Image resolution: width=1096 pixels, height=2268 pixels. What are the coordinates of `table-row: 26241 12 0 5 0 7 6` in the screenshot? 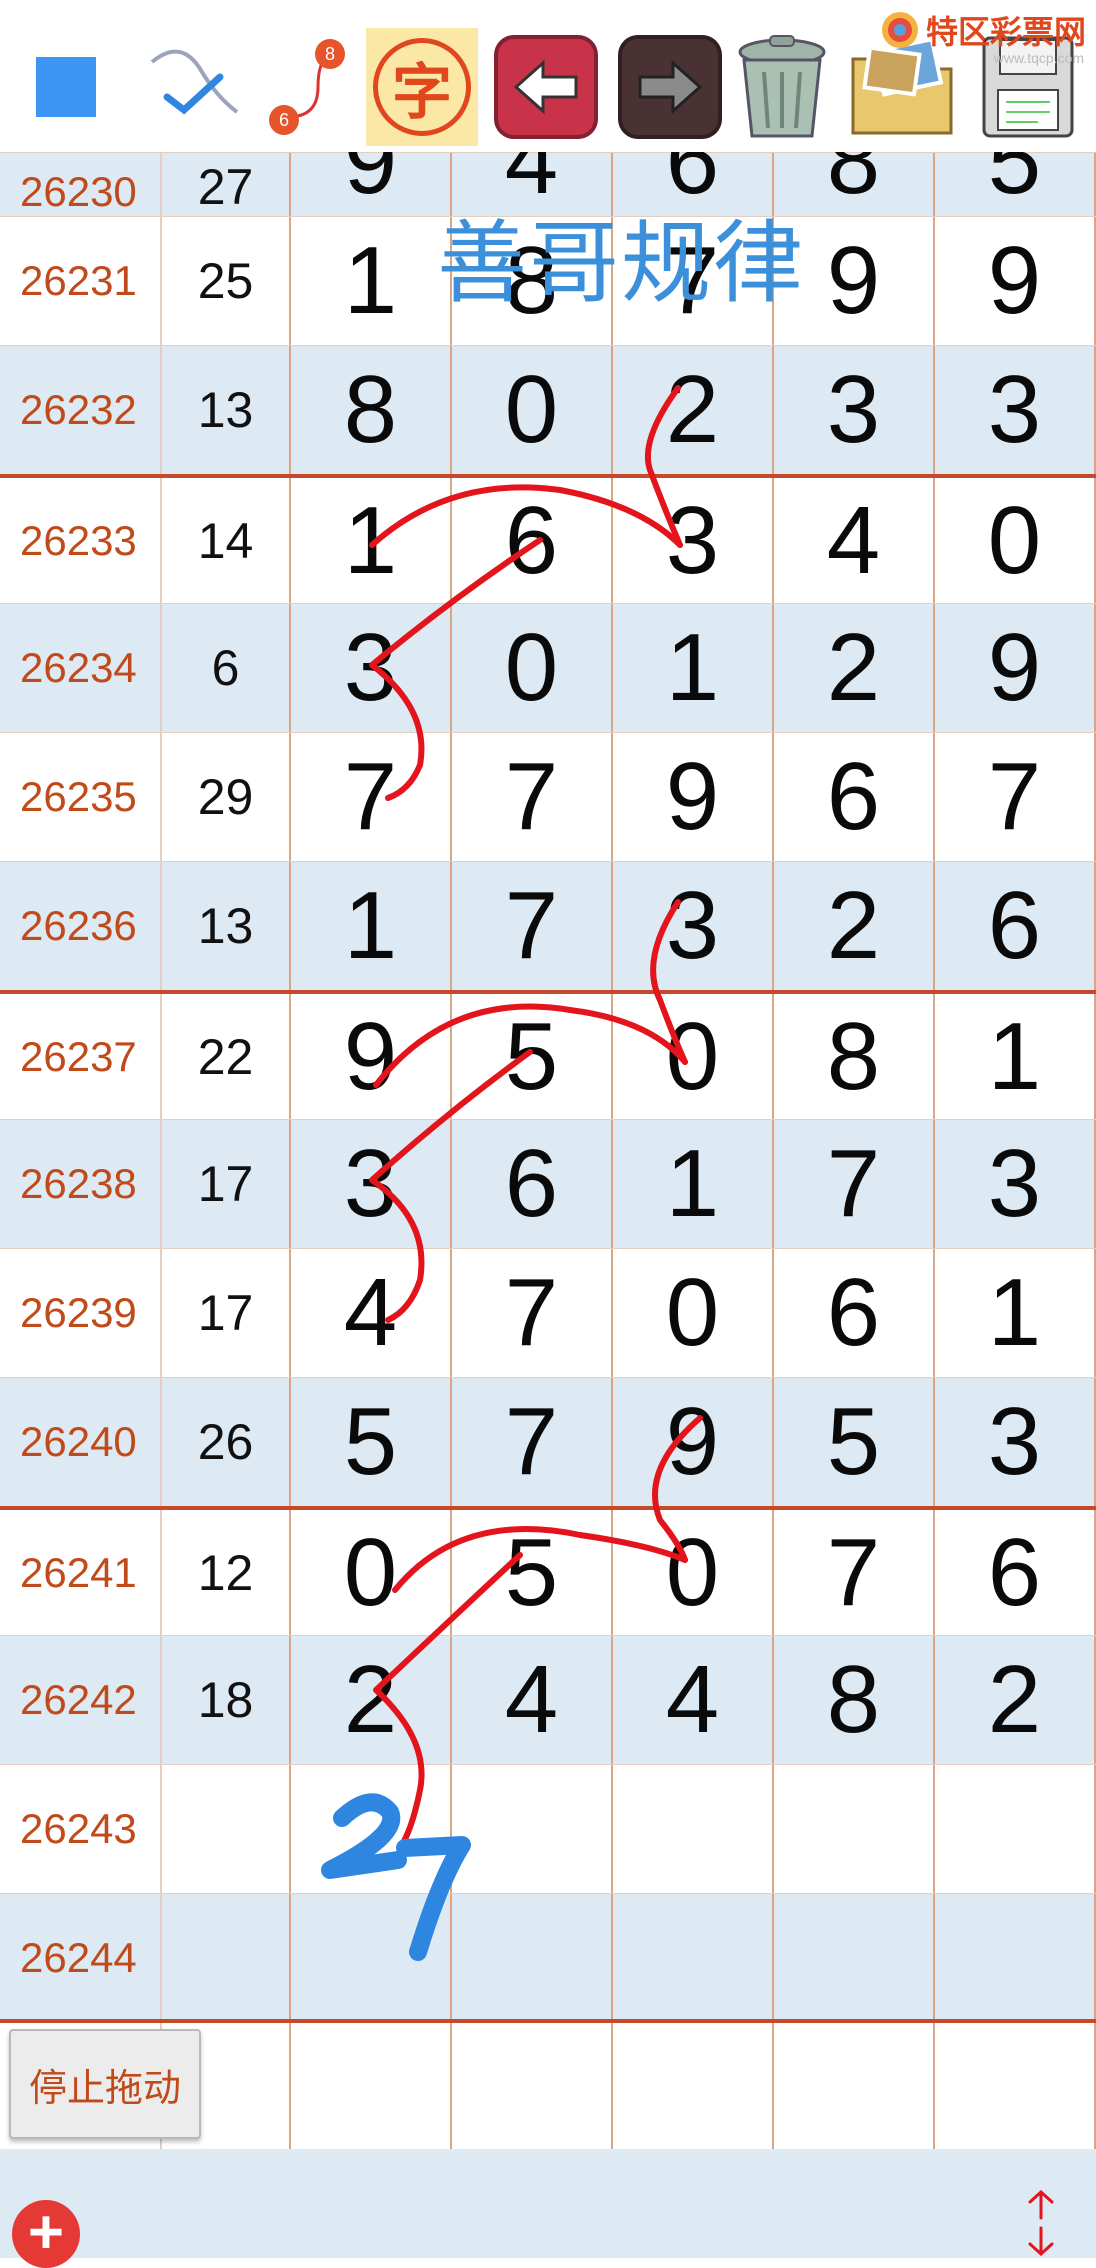 It's located at (548, 1570).